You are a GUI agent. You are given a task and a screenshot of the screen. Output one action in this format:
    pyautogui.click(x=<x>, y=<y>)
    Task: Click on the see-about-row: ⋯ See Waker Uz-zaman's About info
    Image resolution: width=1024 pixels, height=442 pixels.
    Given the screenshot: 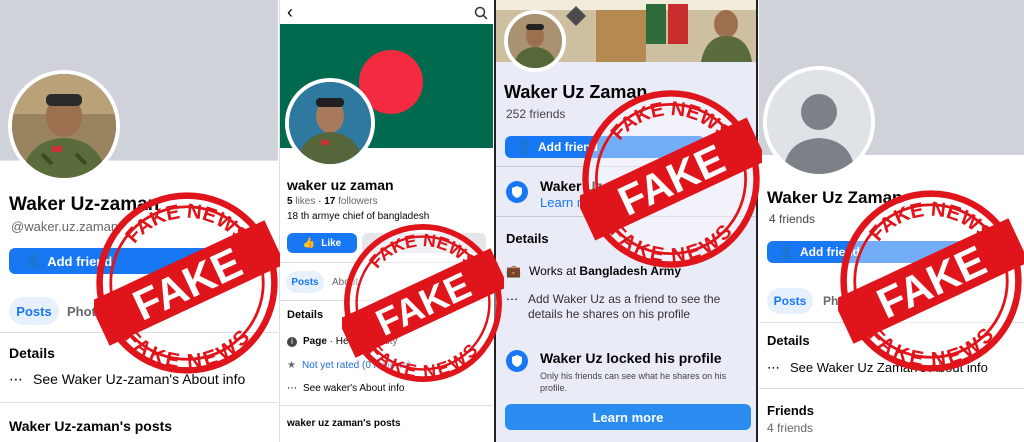 What is the action you would take?
    pyautogui.click(x=127, y=379)
    